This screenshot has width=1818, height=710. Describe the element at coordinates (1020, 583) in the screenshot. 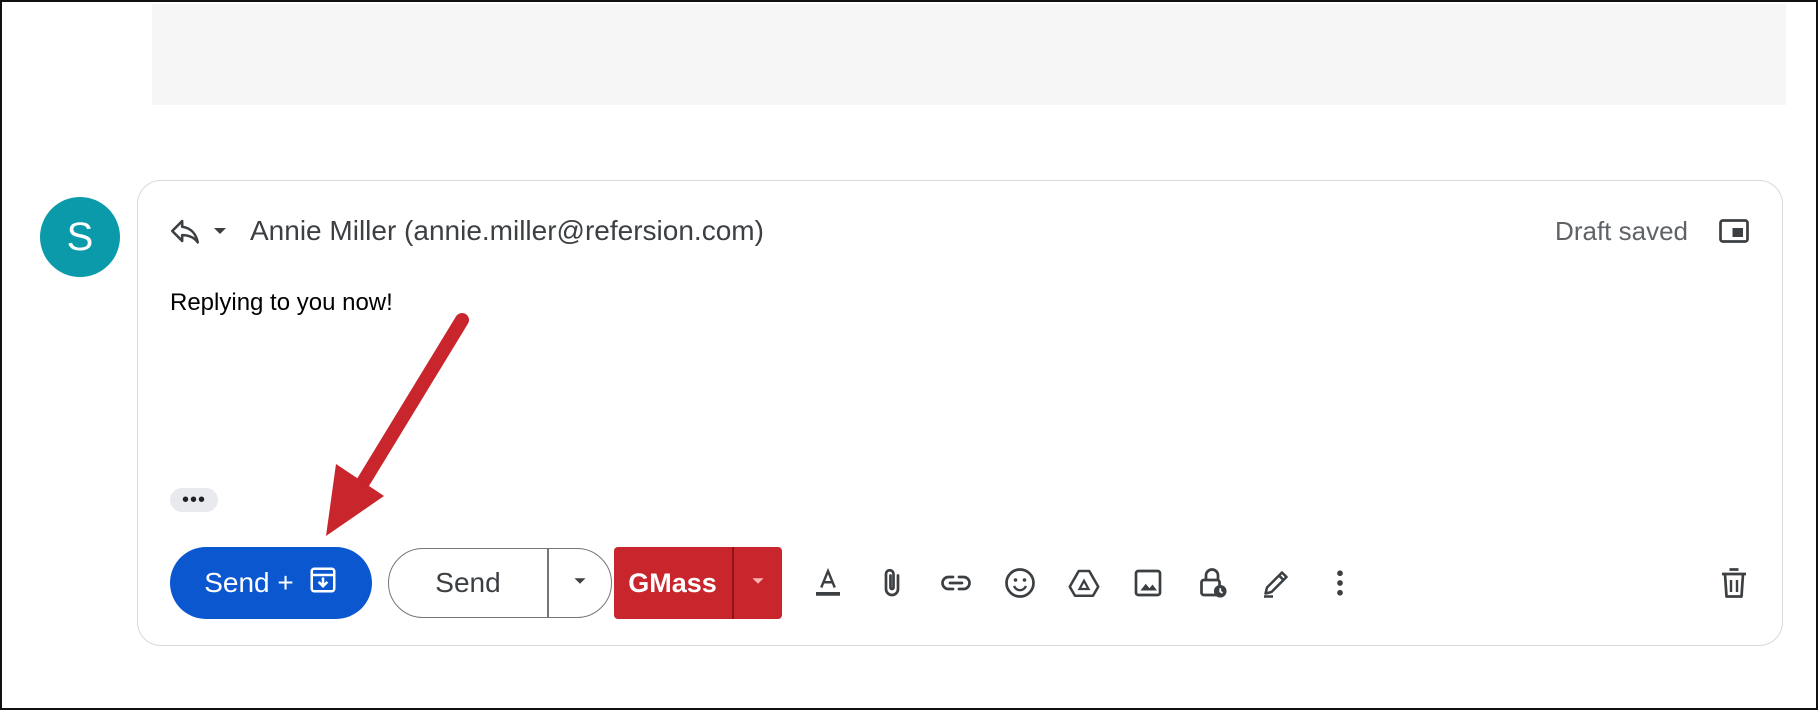

I see `emoji-icon` at that location.